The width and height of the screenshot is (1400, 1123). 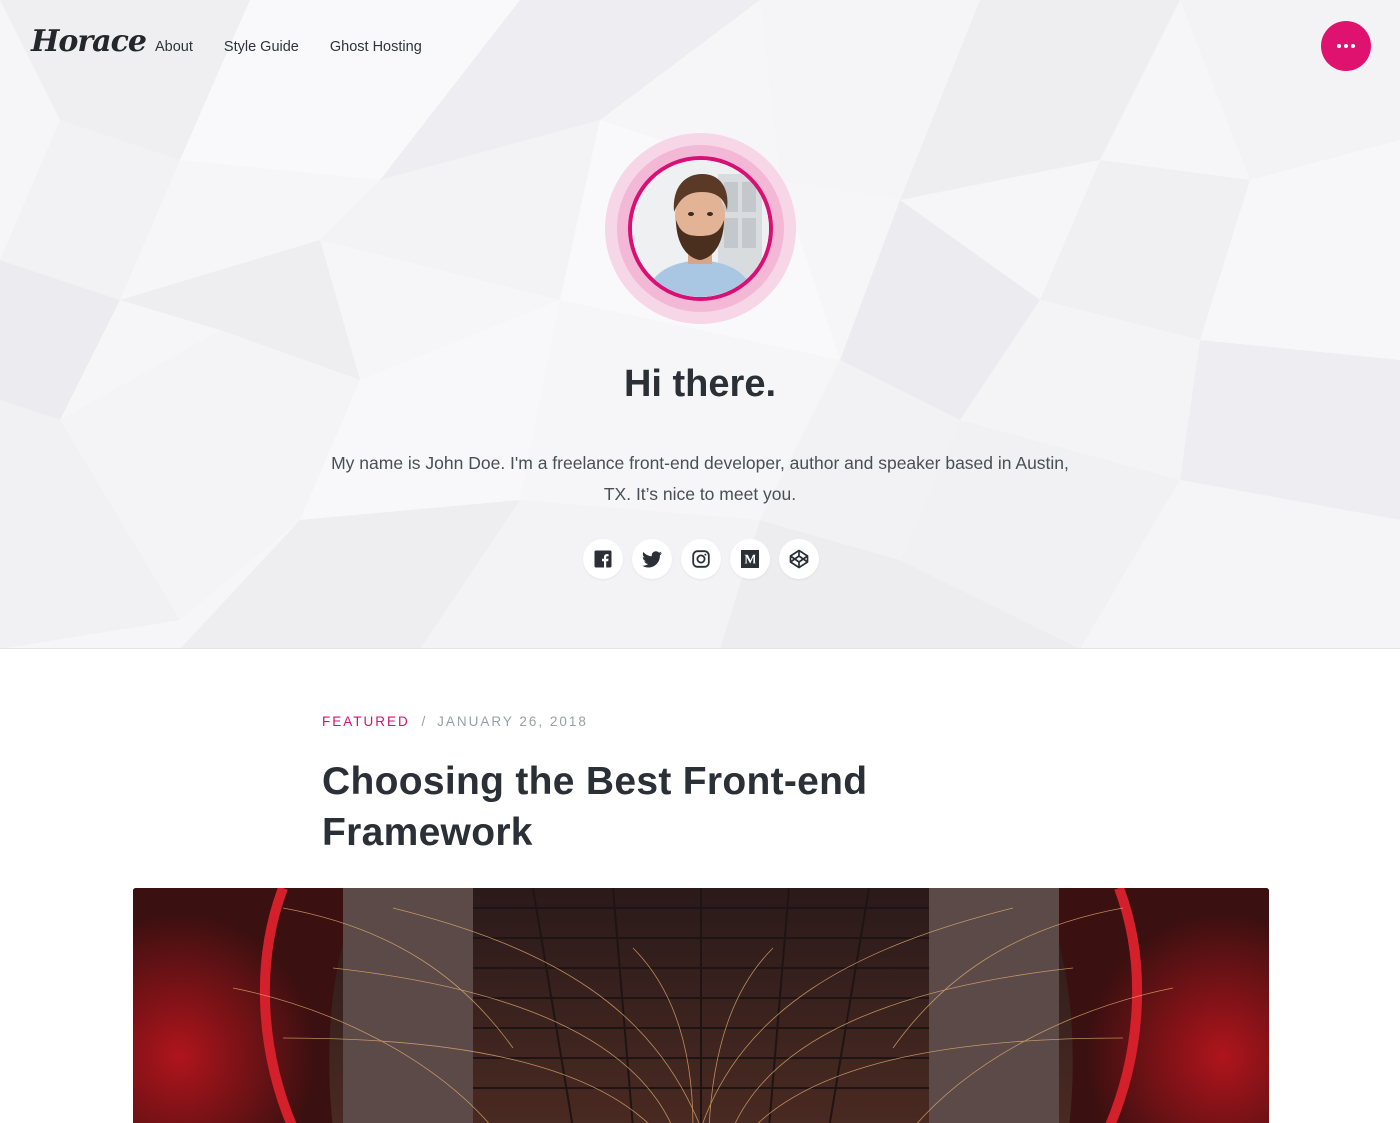 I want to click on codepen-icon, so click(x=799, y=559).